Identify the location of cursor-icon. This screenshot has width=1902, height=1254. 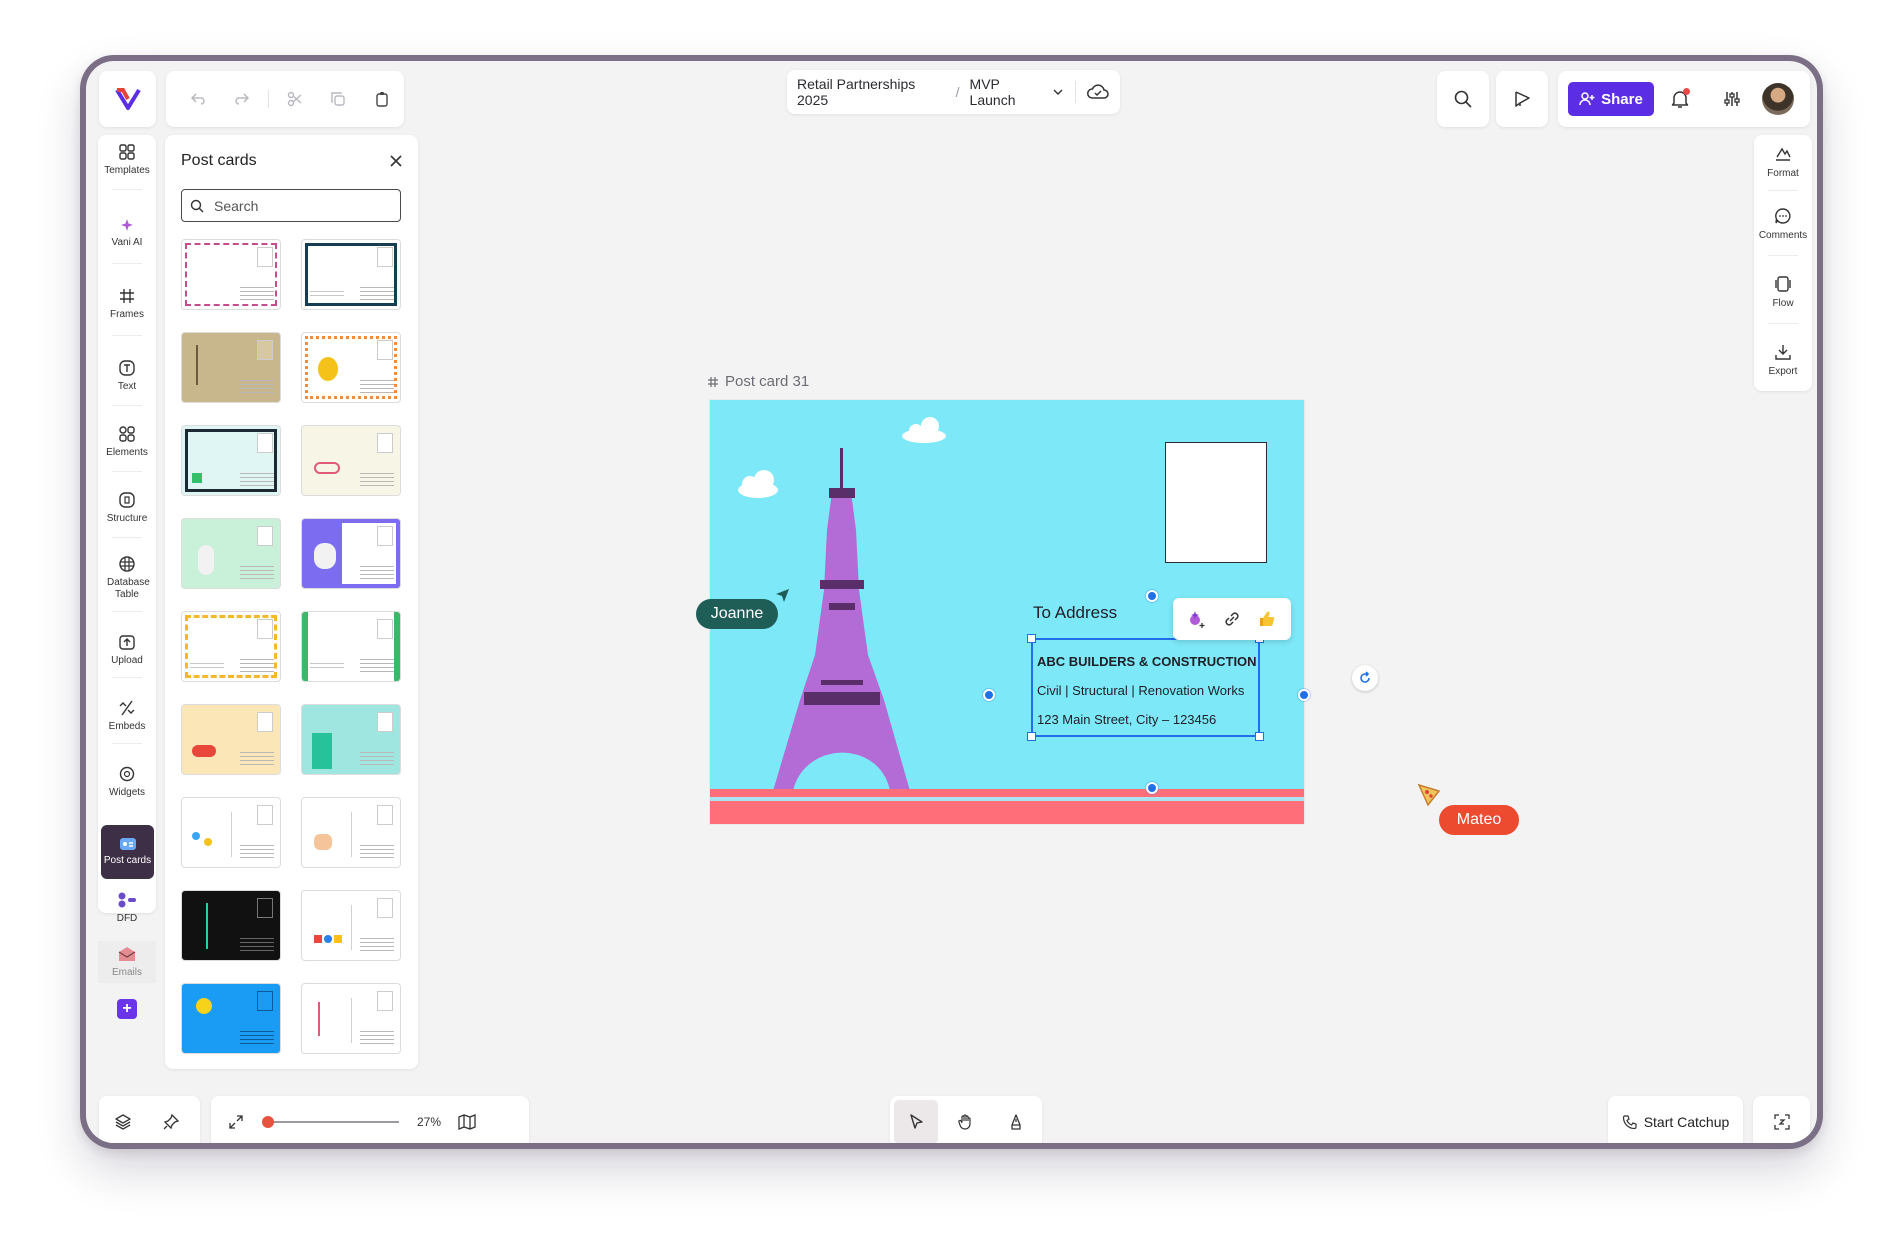
(916, 1122).